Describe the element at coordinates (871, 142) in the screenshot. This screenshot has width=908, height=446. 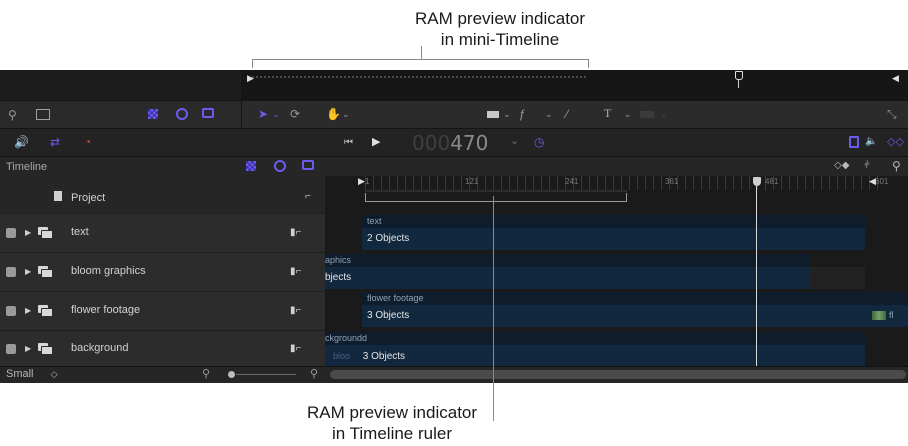
I see `speaker-icon: 🔈` at that location.